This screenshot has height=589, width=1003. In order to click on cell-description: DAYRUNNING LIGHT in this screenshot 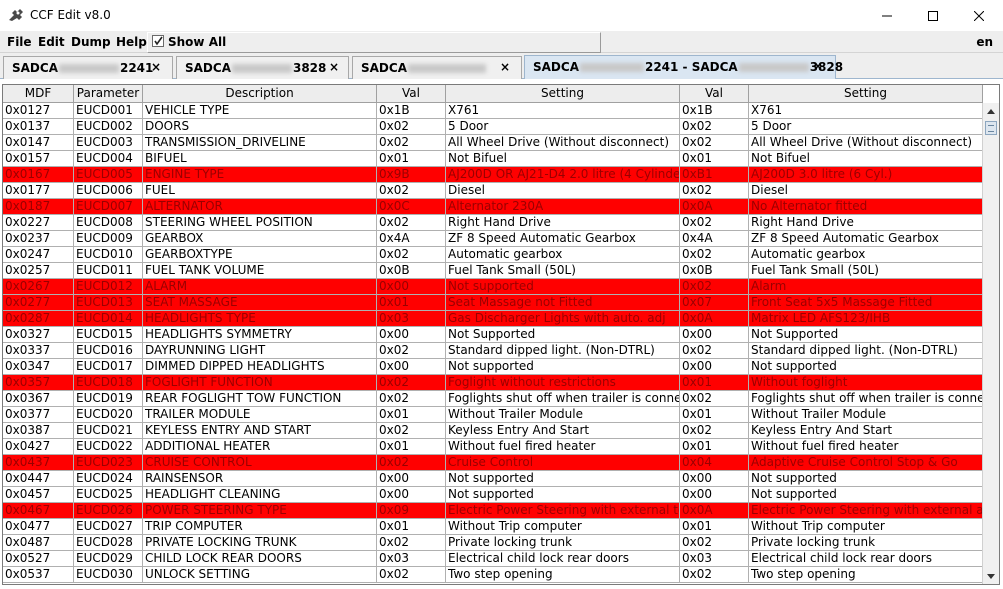, I will do `click(260, 351)`.